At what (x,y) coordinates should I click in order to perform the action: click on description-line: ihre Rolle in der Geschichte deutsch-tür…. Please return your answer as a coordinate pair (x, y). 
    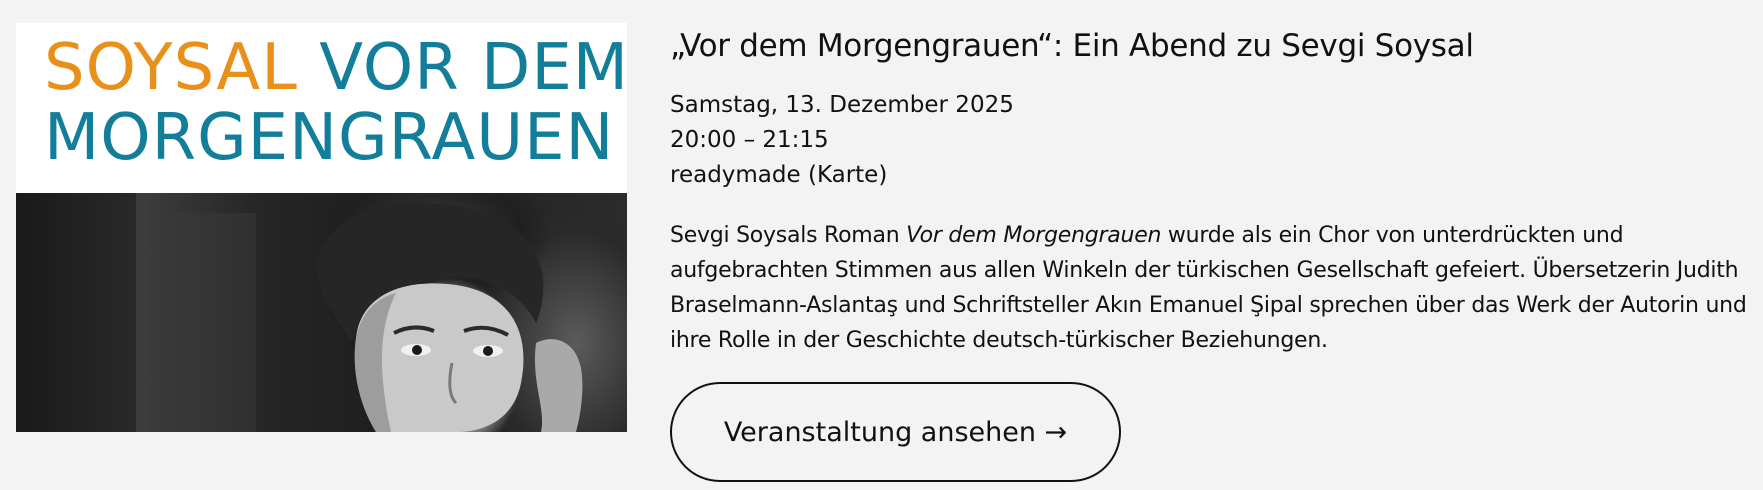
    Looking at the image, I should click on (999, 340).